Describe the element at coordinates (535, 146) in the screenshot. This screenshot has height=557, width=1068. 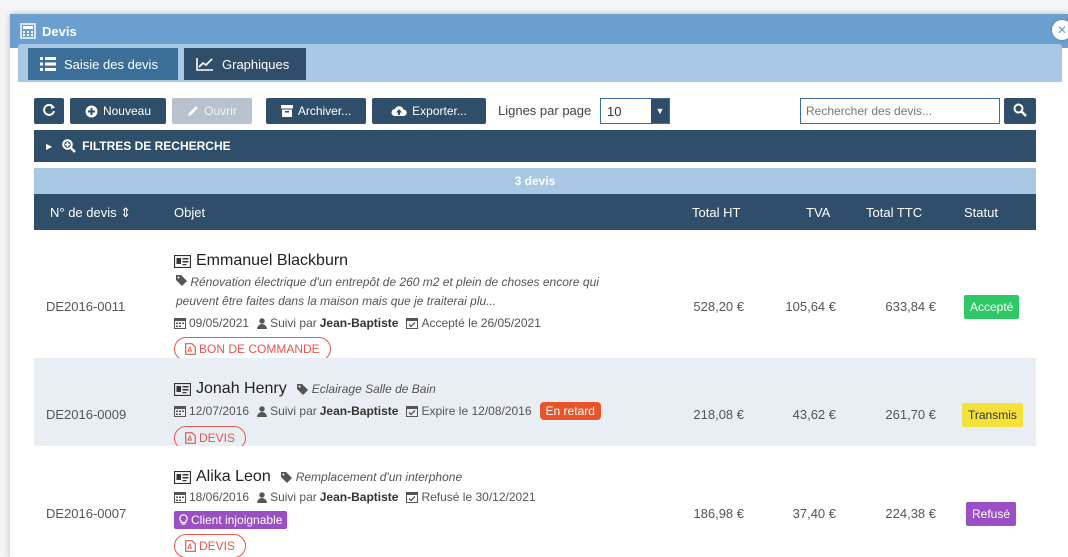
I see `filtres-de-recherche-toggle: ▶ Filtres de recherche` at that location.